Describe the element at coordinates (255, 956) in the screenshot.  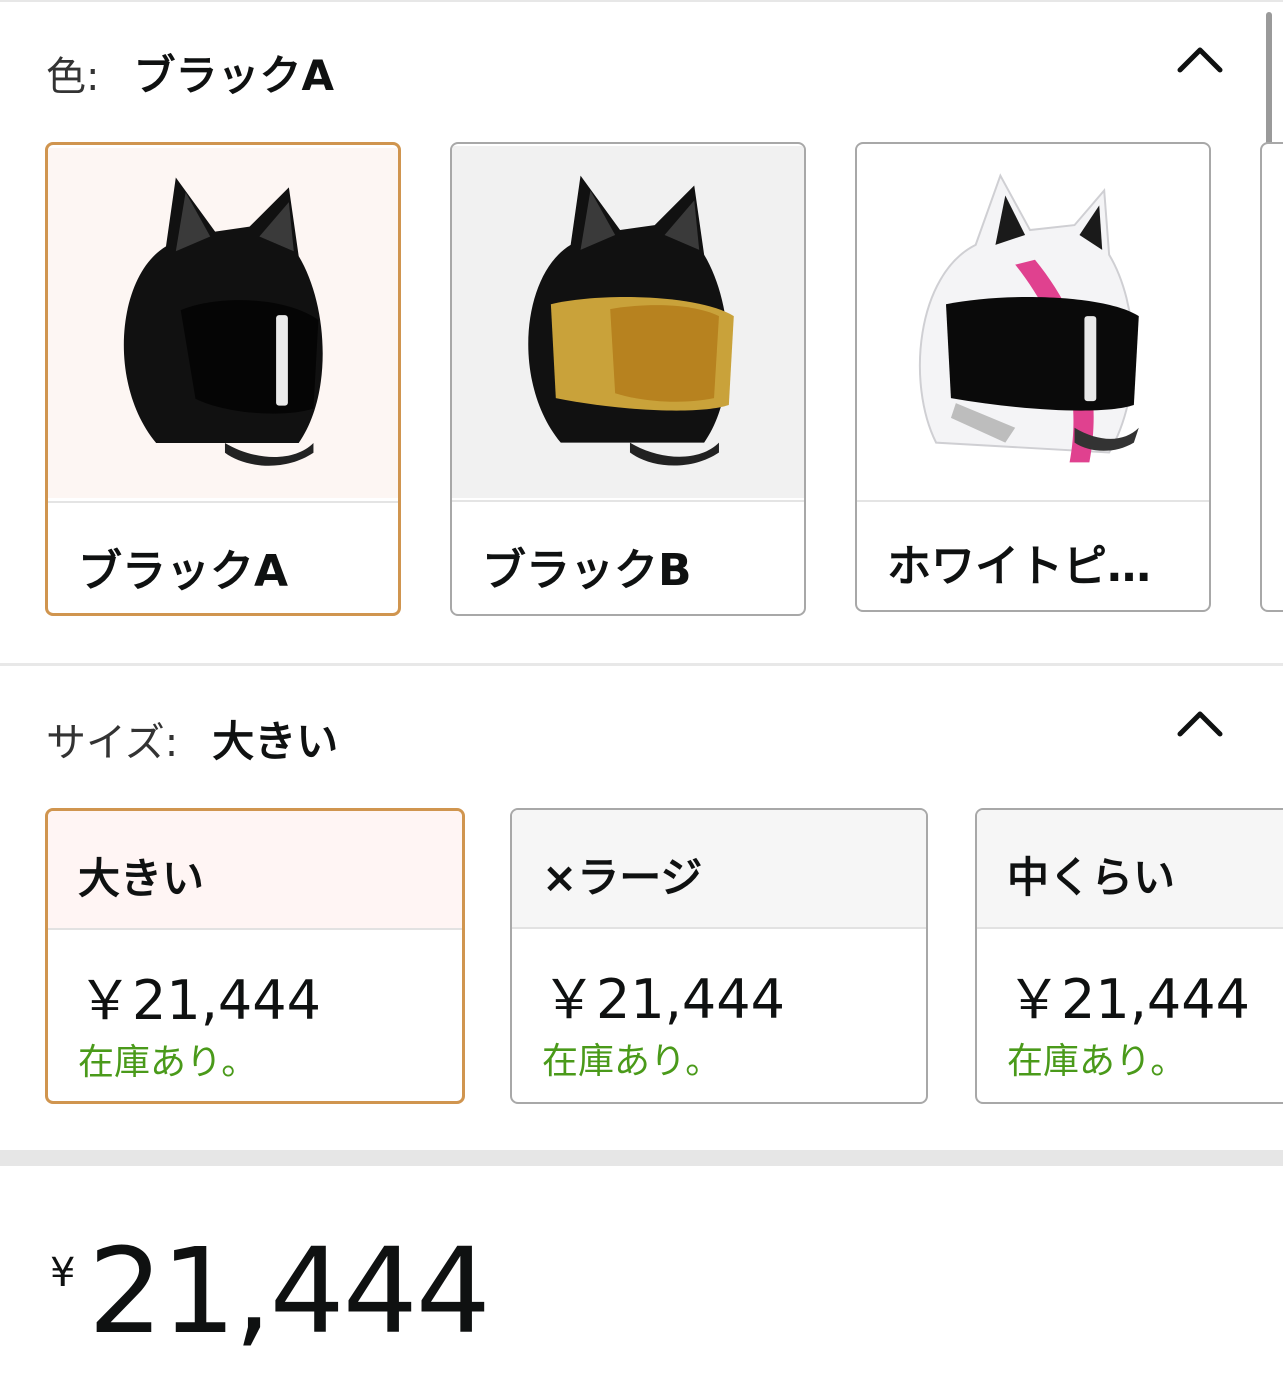
I see `size-option-large: 大きい ￥21,444 在庫あり。` at that location.